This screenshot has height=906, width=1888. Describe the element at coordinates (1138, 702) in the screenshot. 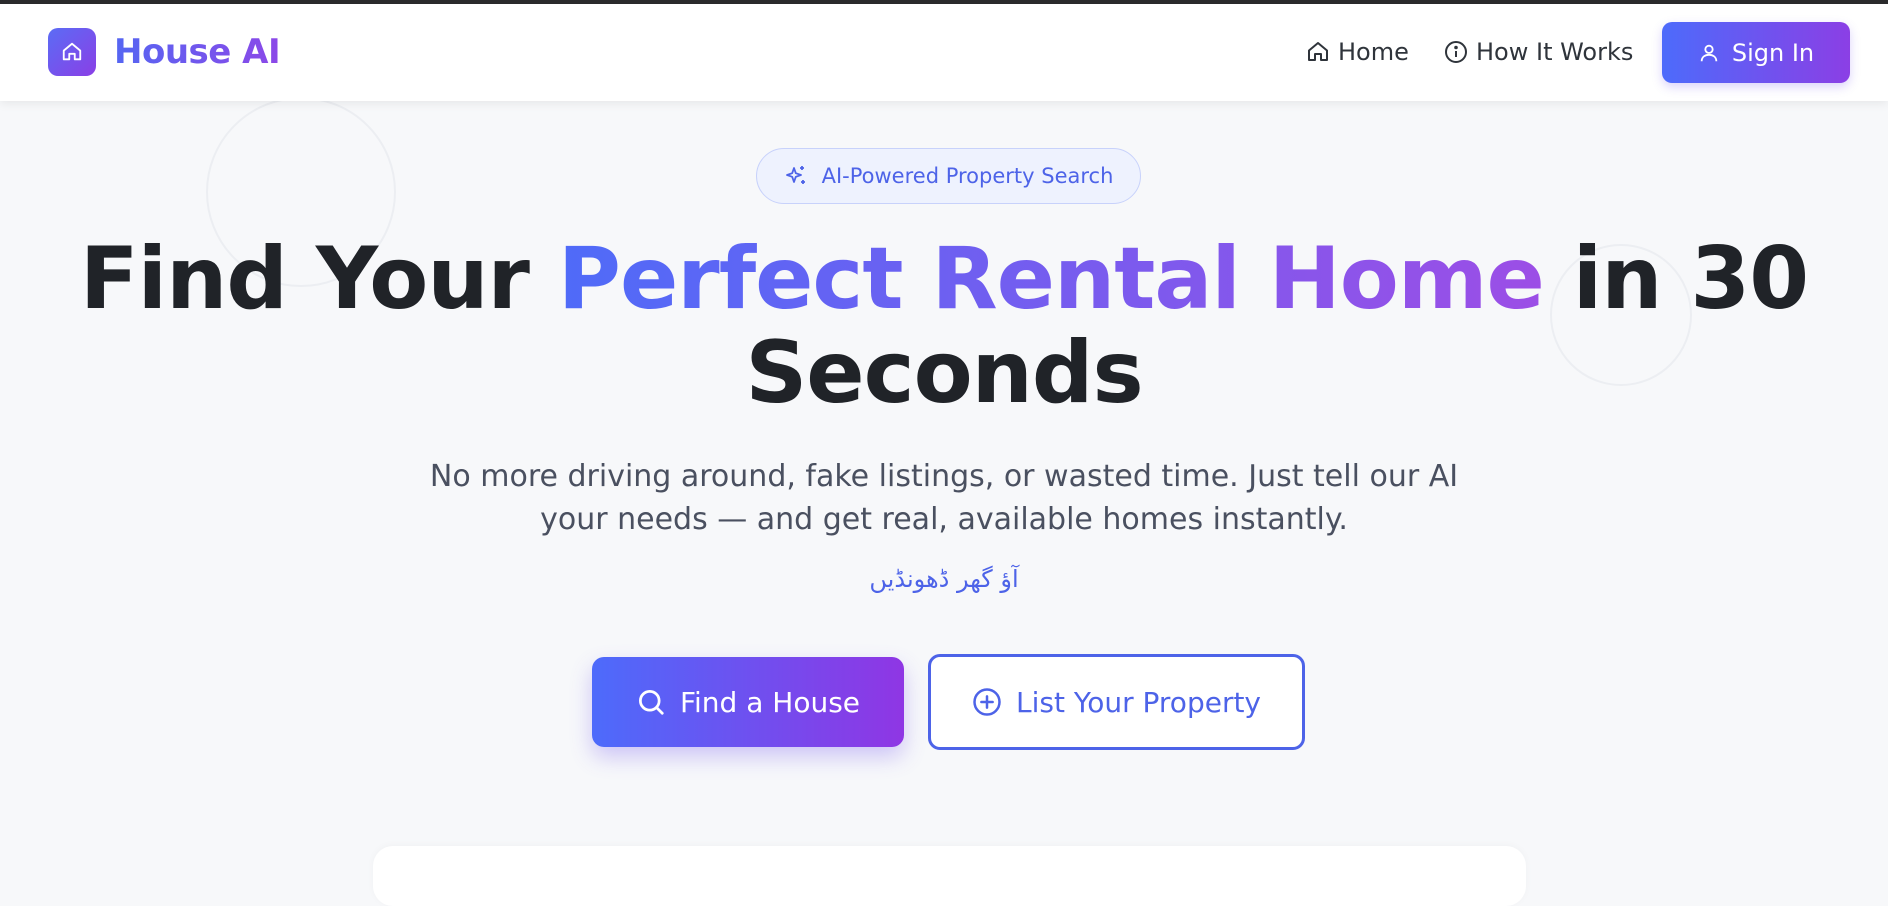

I see `list-property-label: List Your Property` at that location.